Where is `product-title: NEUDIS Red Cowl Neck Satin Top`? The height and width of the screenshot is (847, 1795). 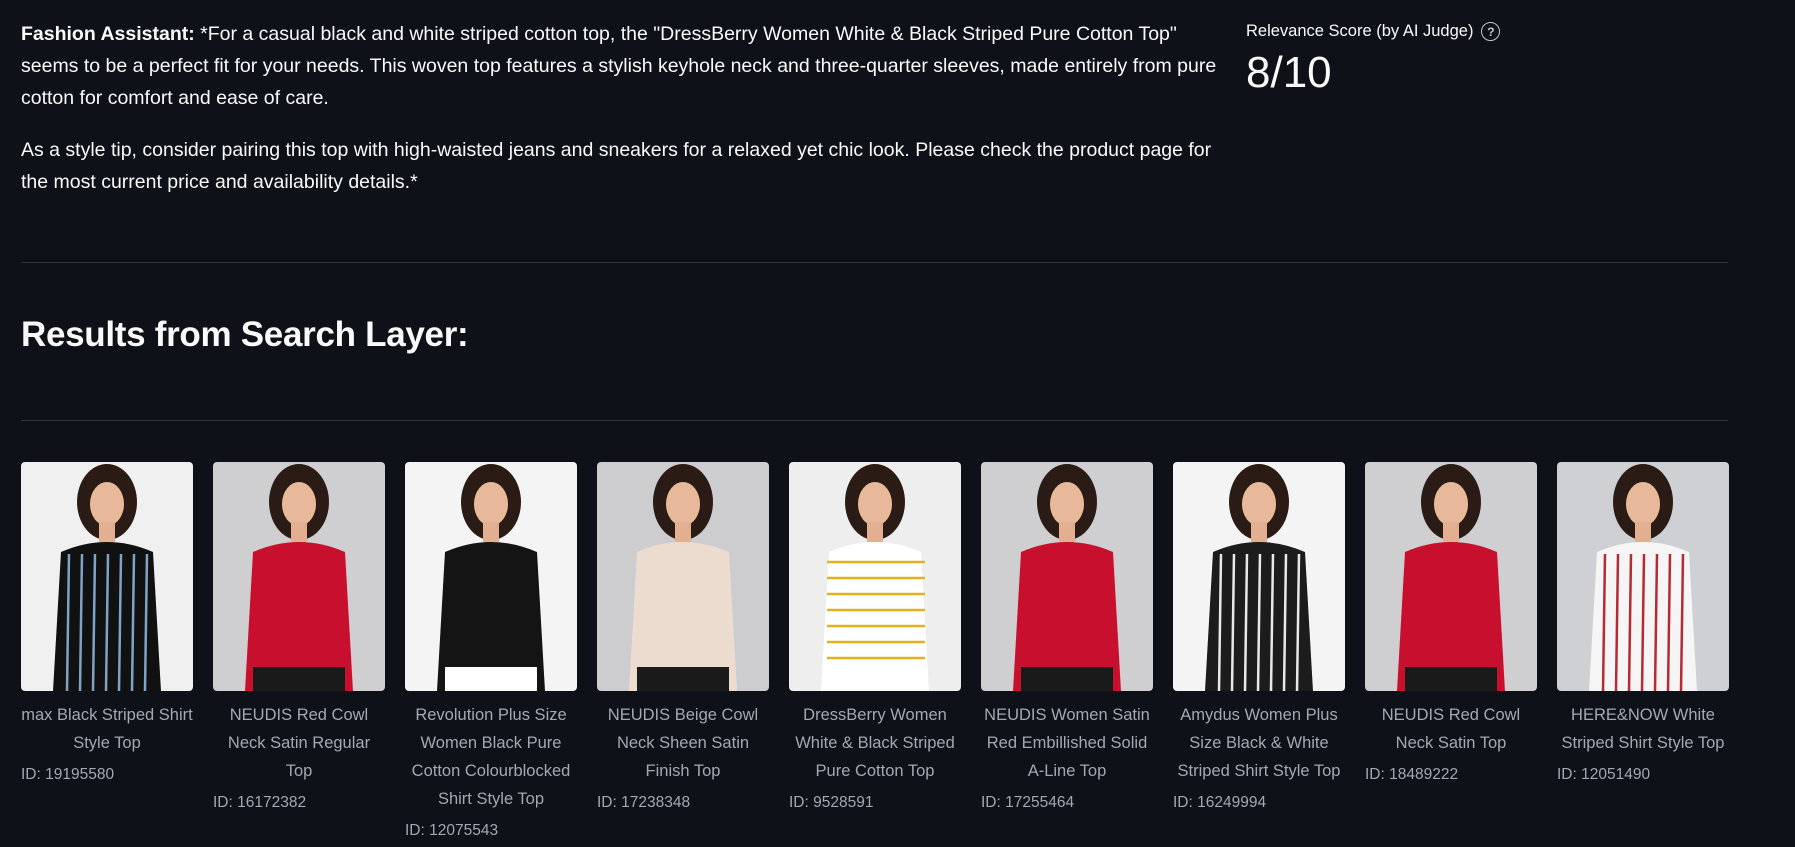 product-title: NEUDIS Red Cowl Neck Satin Top is located at coordinates (1451, 729).